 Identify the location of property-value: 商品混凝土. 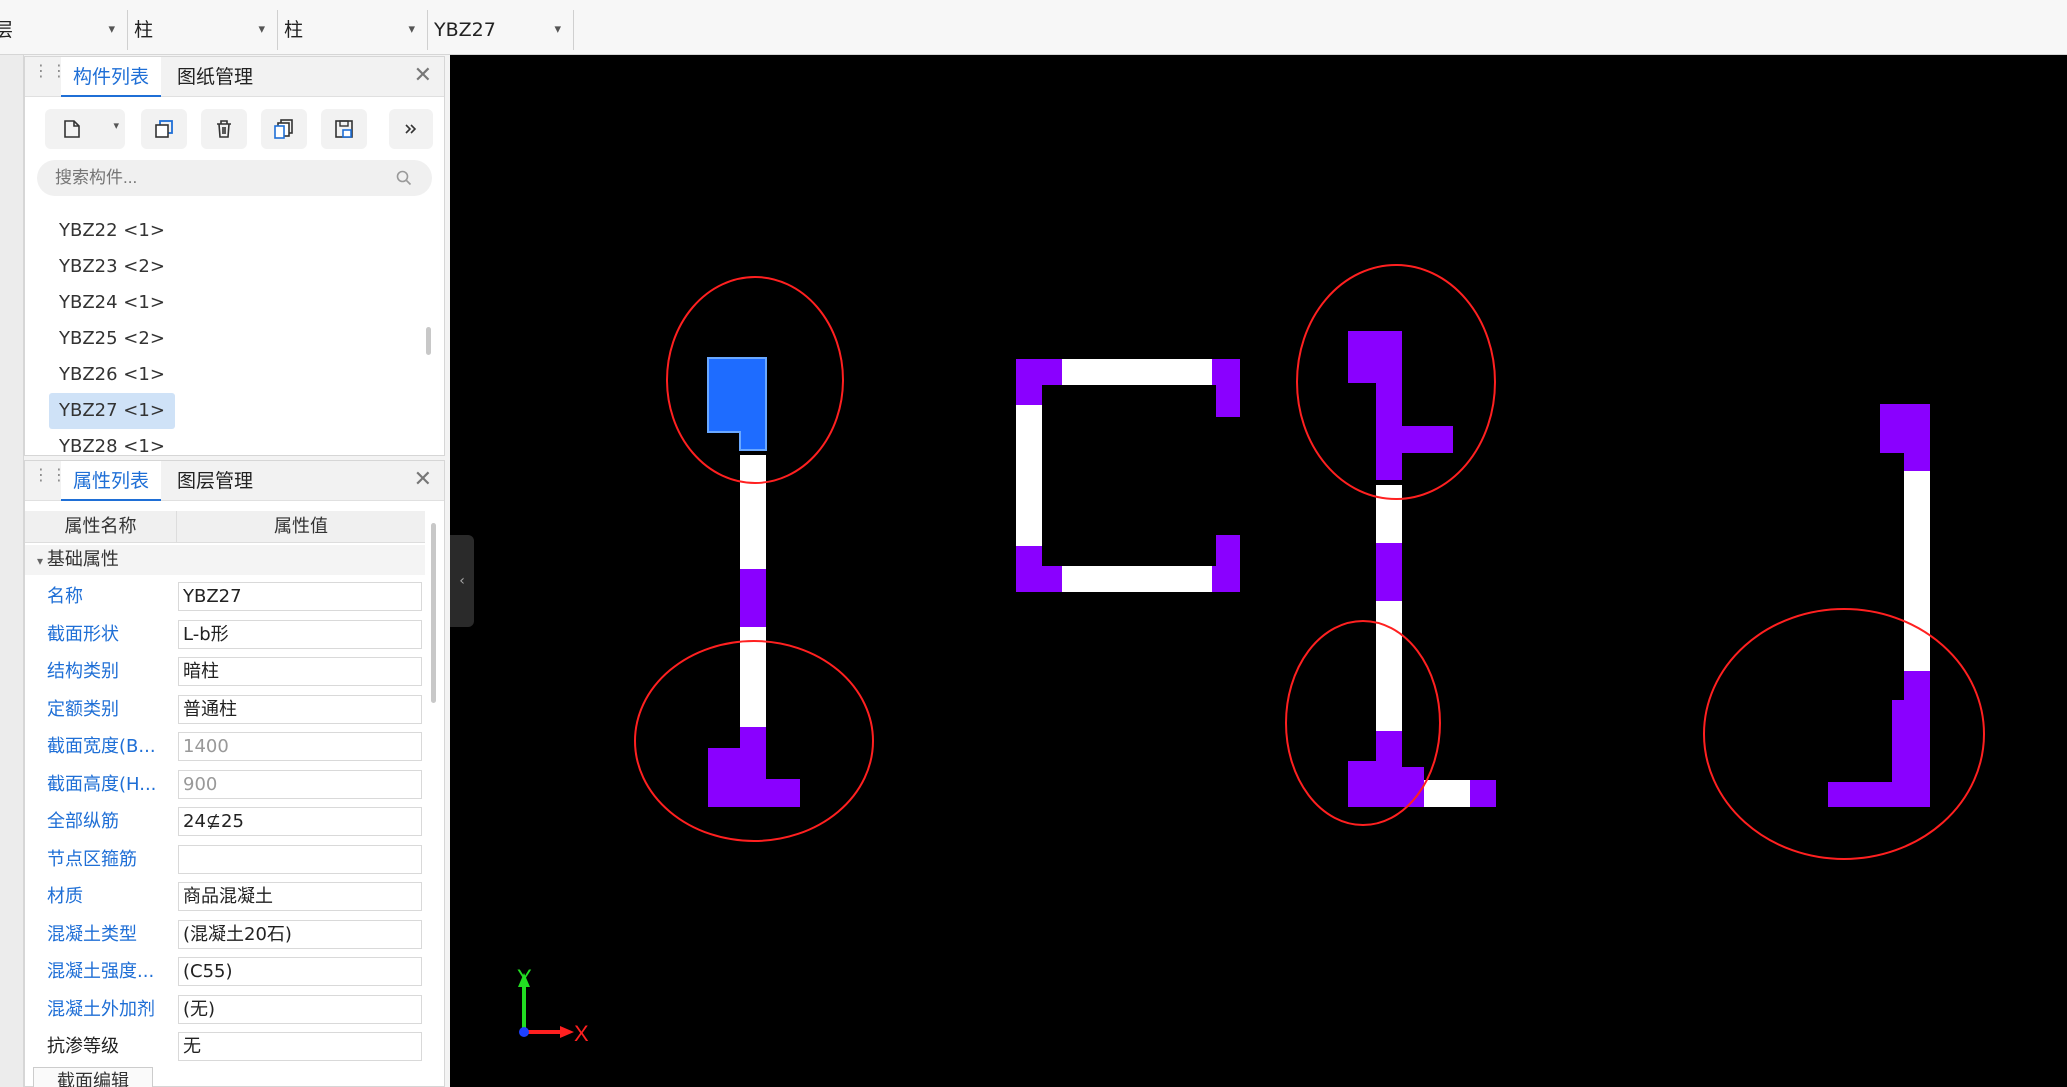
(300, 896).